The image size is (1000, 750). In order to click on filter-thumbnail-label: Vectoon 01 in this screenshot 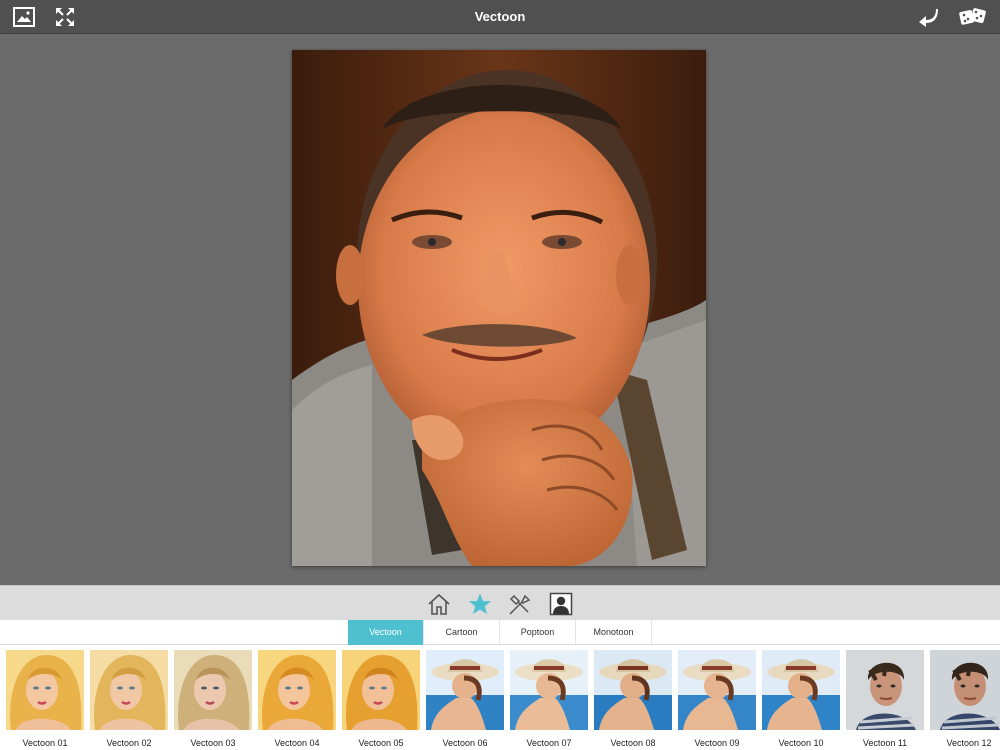, I will do `click(45, 743)`.